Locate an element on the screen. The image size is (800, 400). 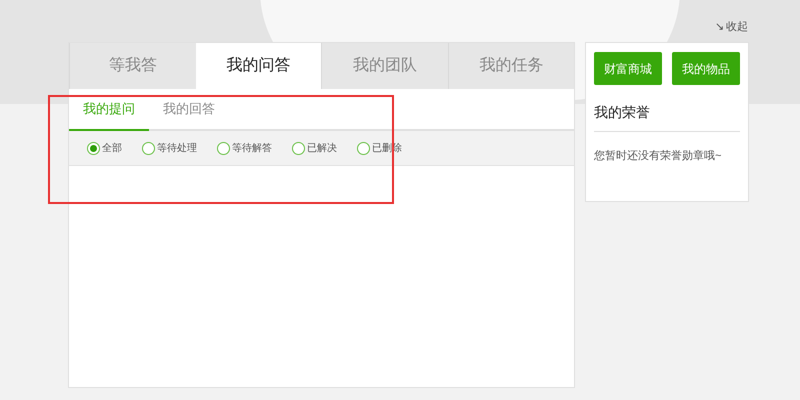
honor-empty-text: 您暂时还没有荣誉勋章哦~ is located at coordinates (658, 156).